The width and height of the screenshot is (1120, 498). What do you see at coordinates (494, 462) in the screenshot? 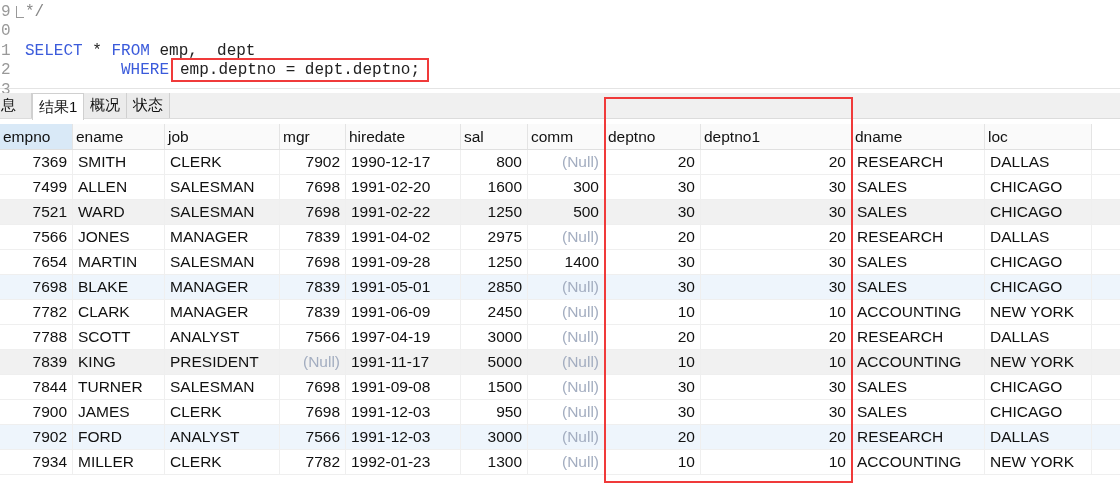
I see `table-cell: 1300` at bounding box center [494, 462].